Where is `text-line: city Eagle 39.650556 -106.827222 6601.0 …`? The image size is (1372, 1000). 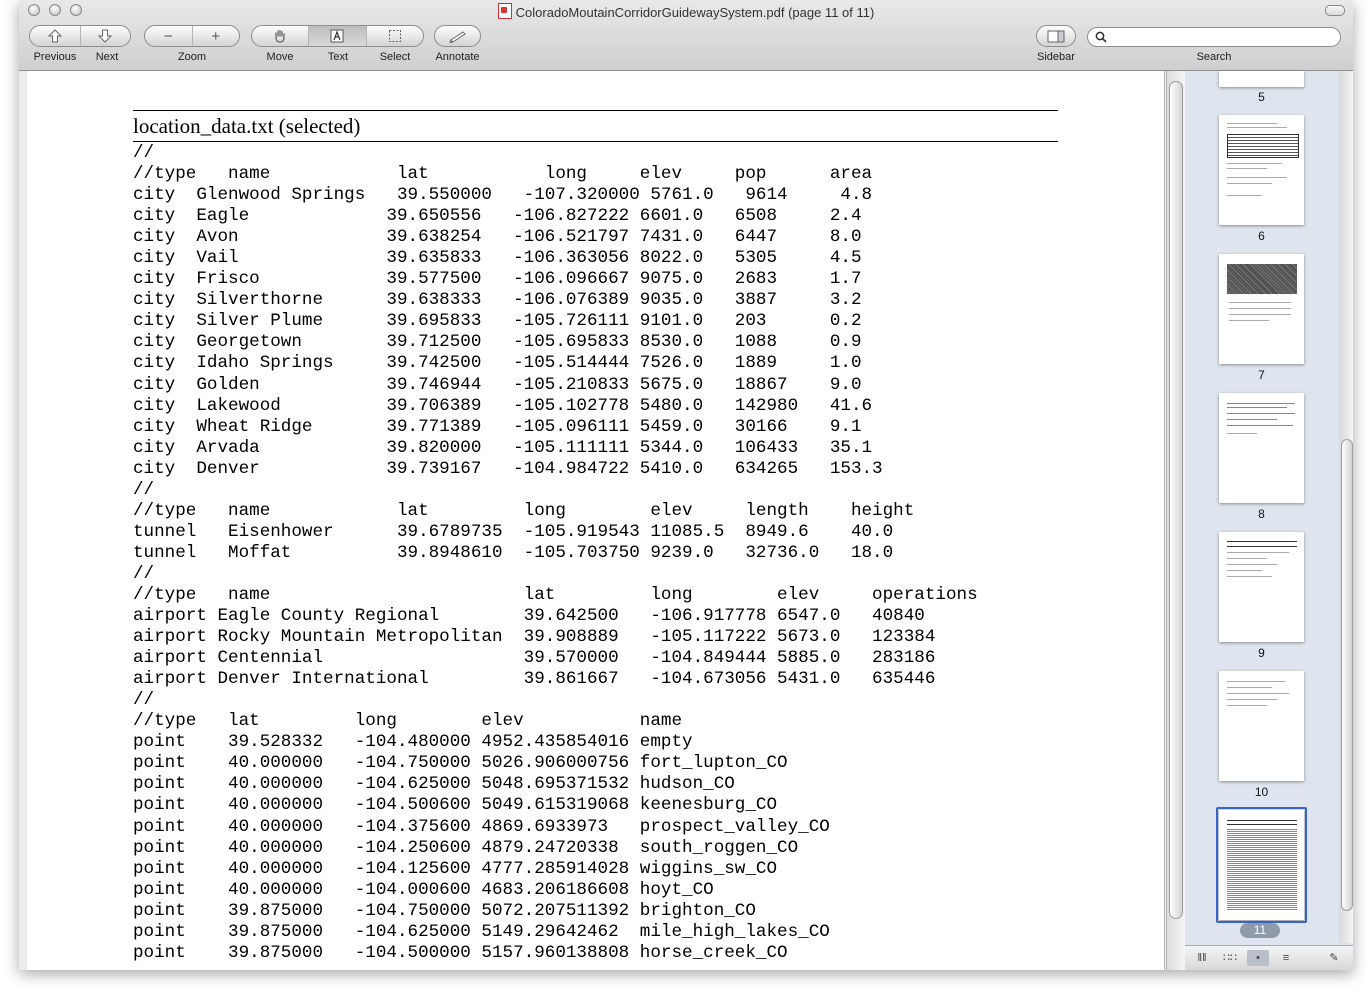 text-line: city Eagle 39.650556 -106.827222 6601.0 … is located at coordinates (555, 216).